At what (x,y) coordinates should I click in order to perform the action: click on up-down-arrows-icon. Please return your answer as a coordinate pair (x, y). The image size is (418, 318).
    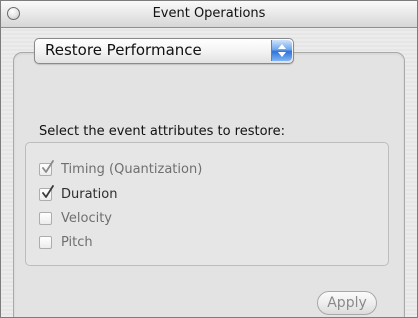
    Looking at the image, I should click on (281, 50).